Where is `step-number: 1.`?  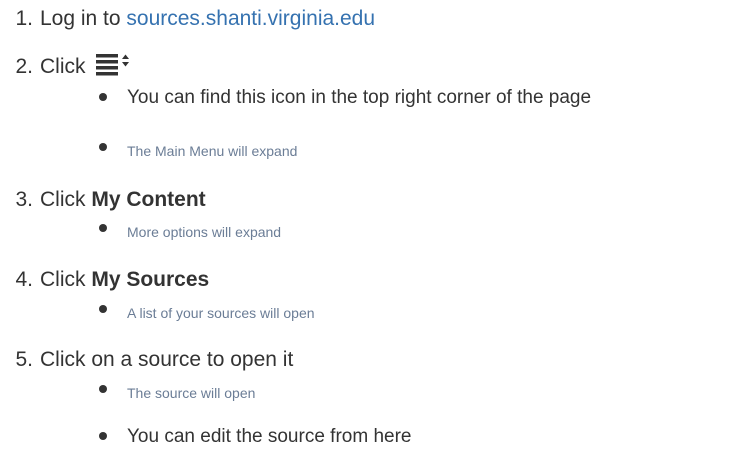 step-number: 1. is located at coordinates (24, 18).